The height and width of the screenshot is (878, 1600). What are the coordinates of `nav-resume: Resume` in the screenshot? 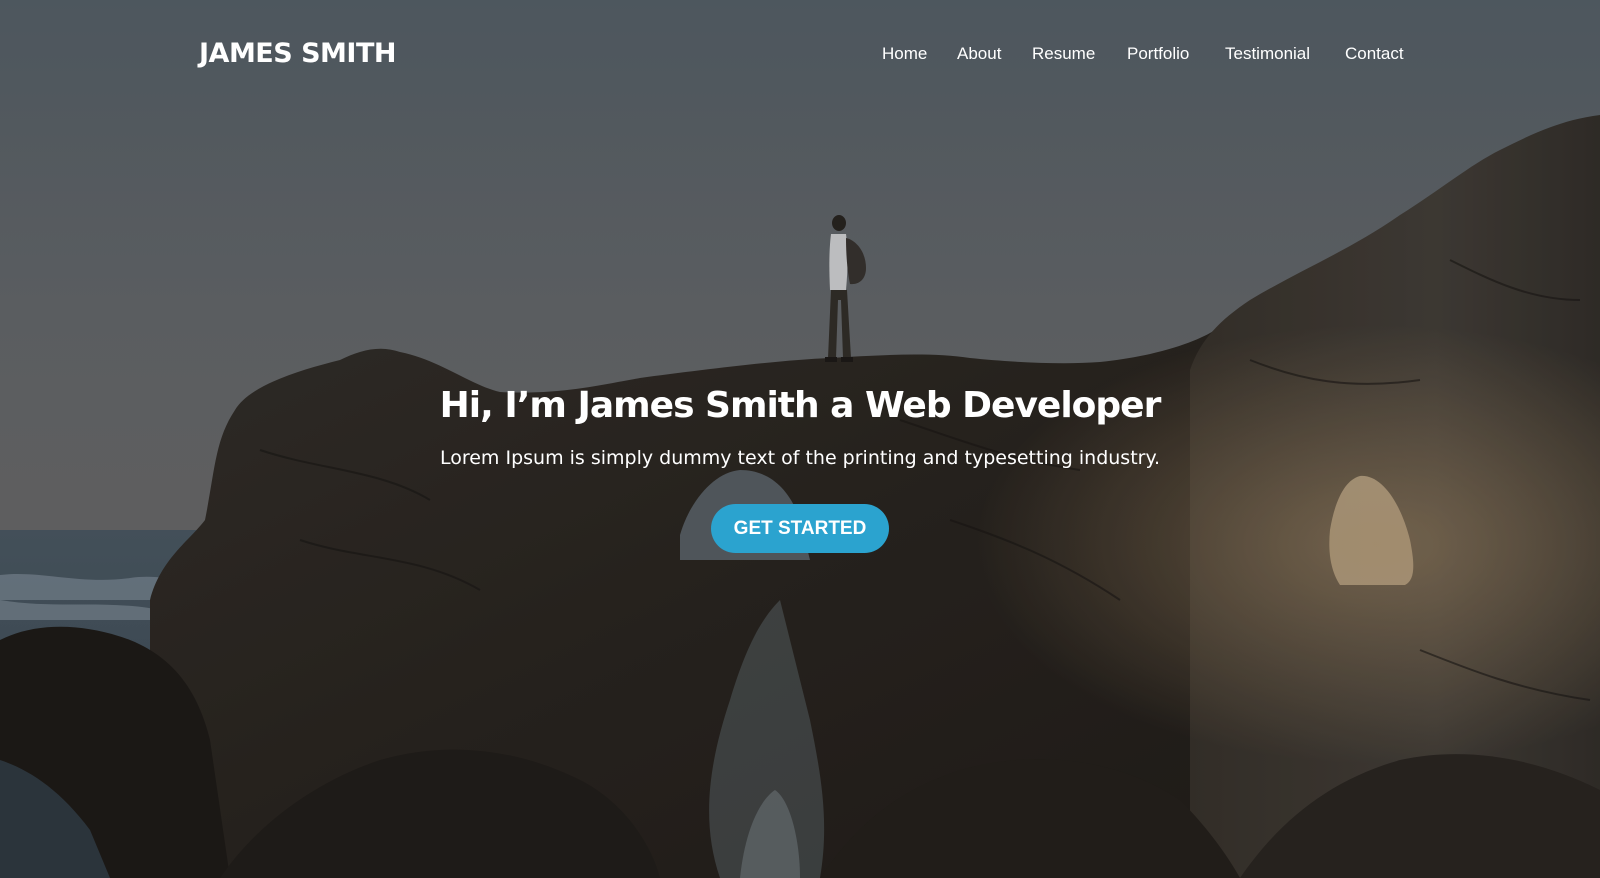 It's located at (1063, 54).